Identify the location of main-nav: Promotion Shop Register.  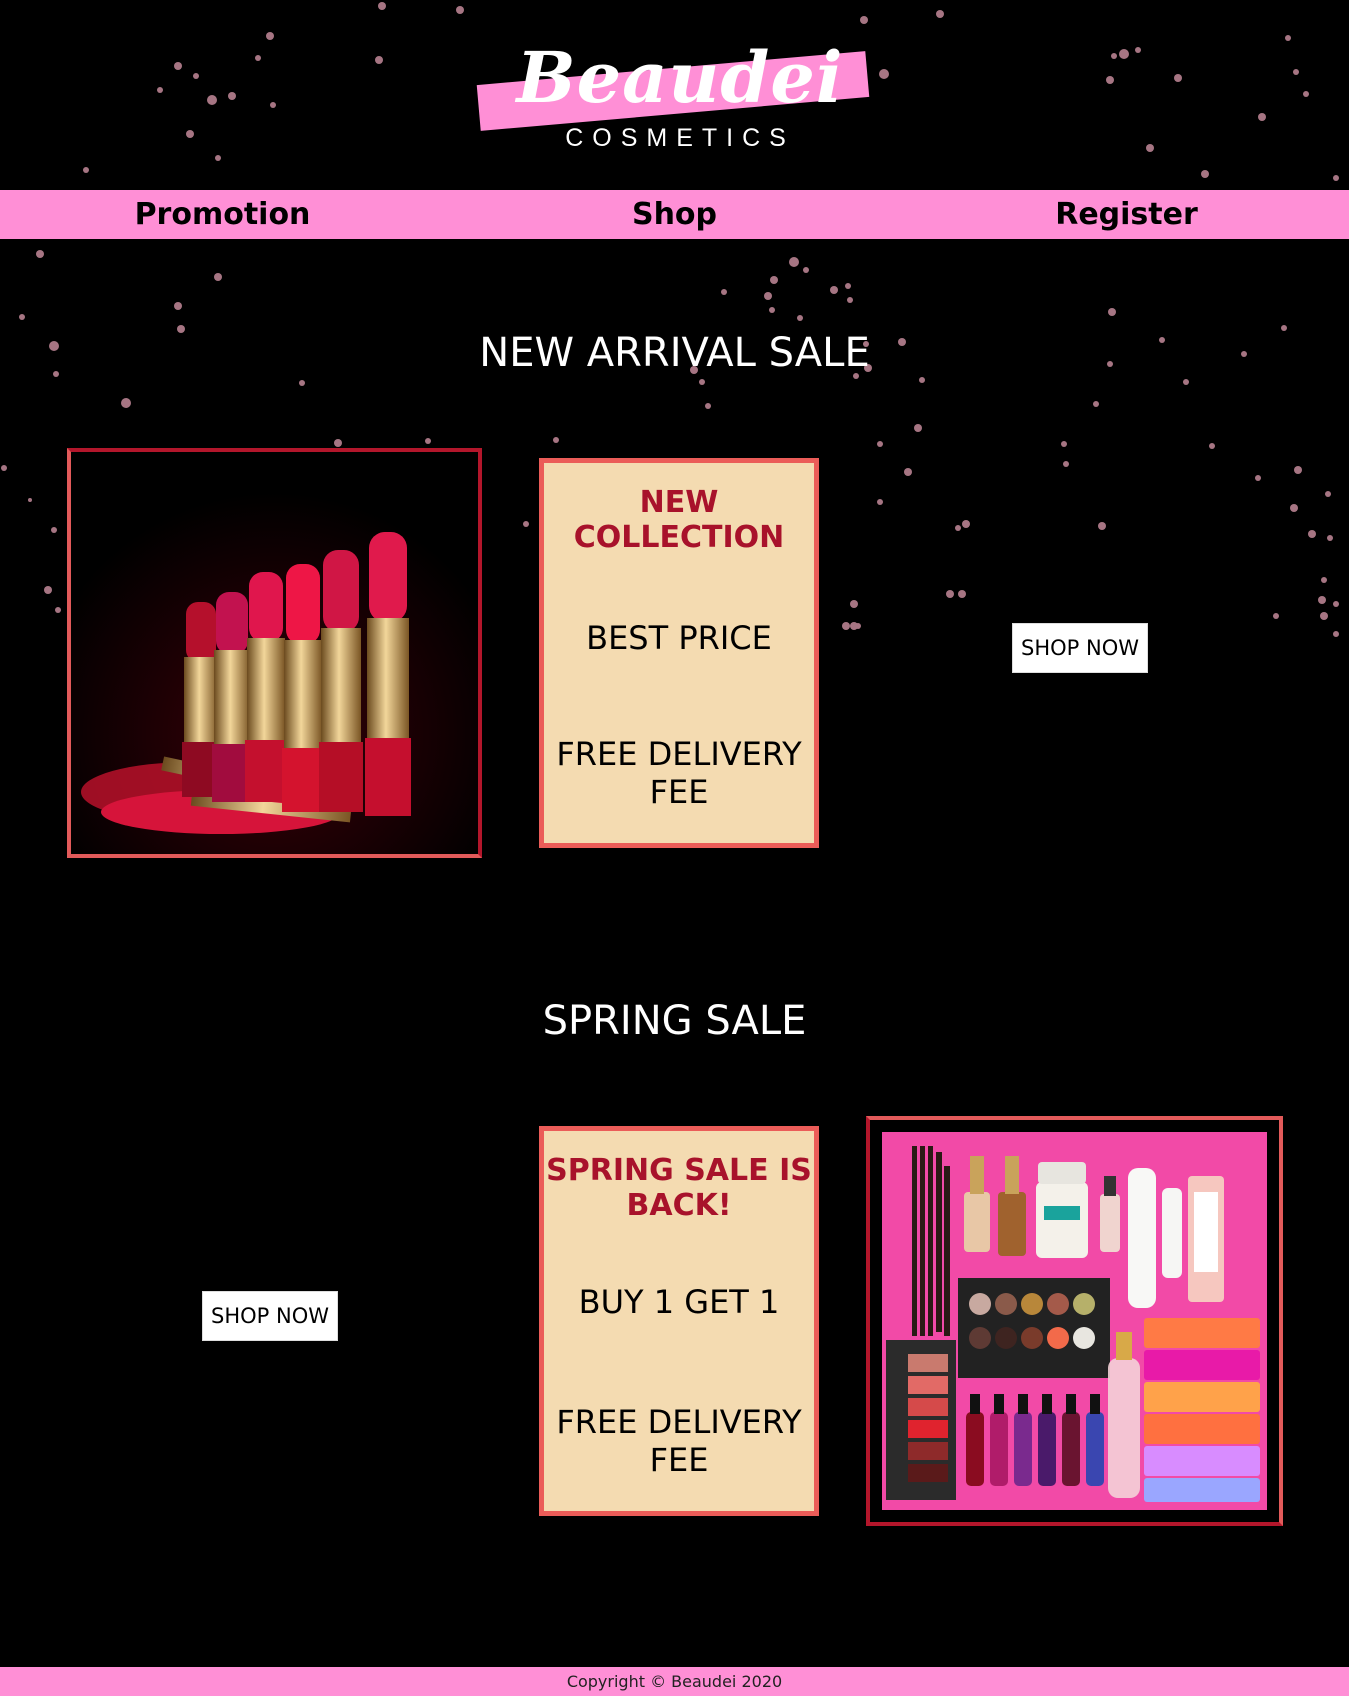
(674, 214).